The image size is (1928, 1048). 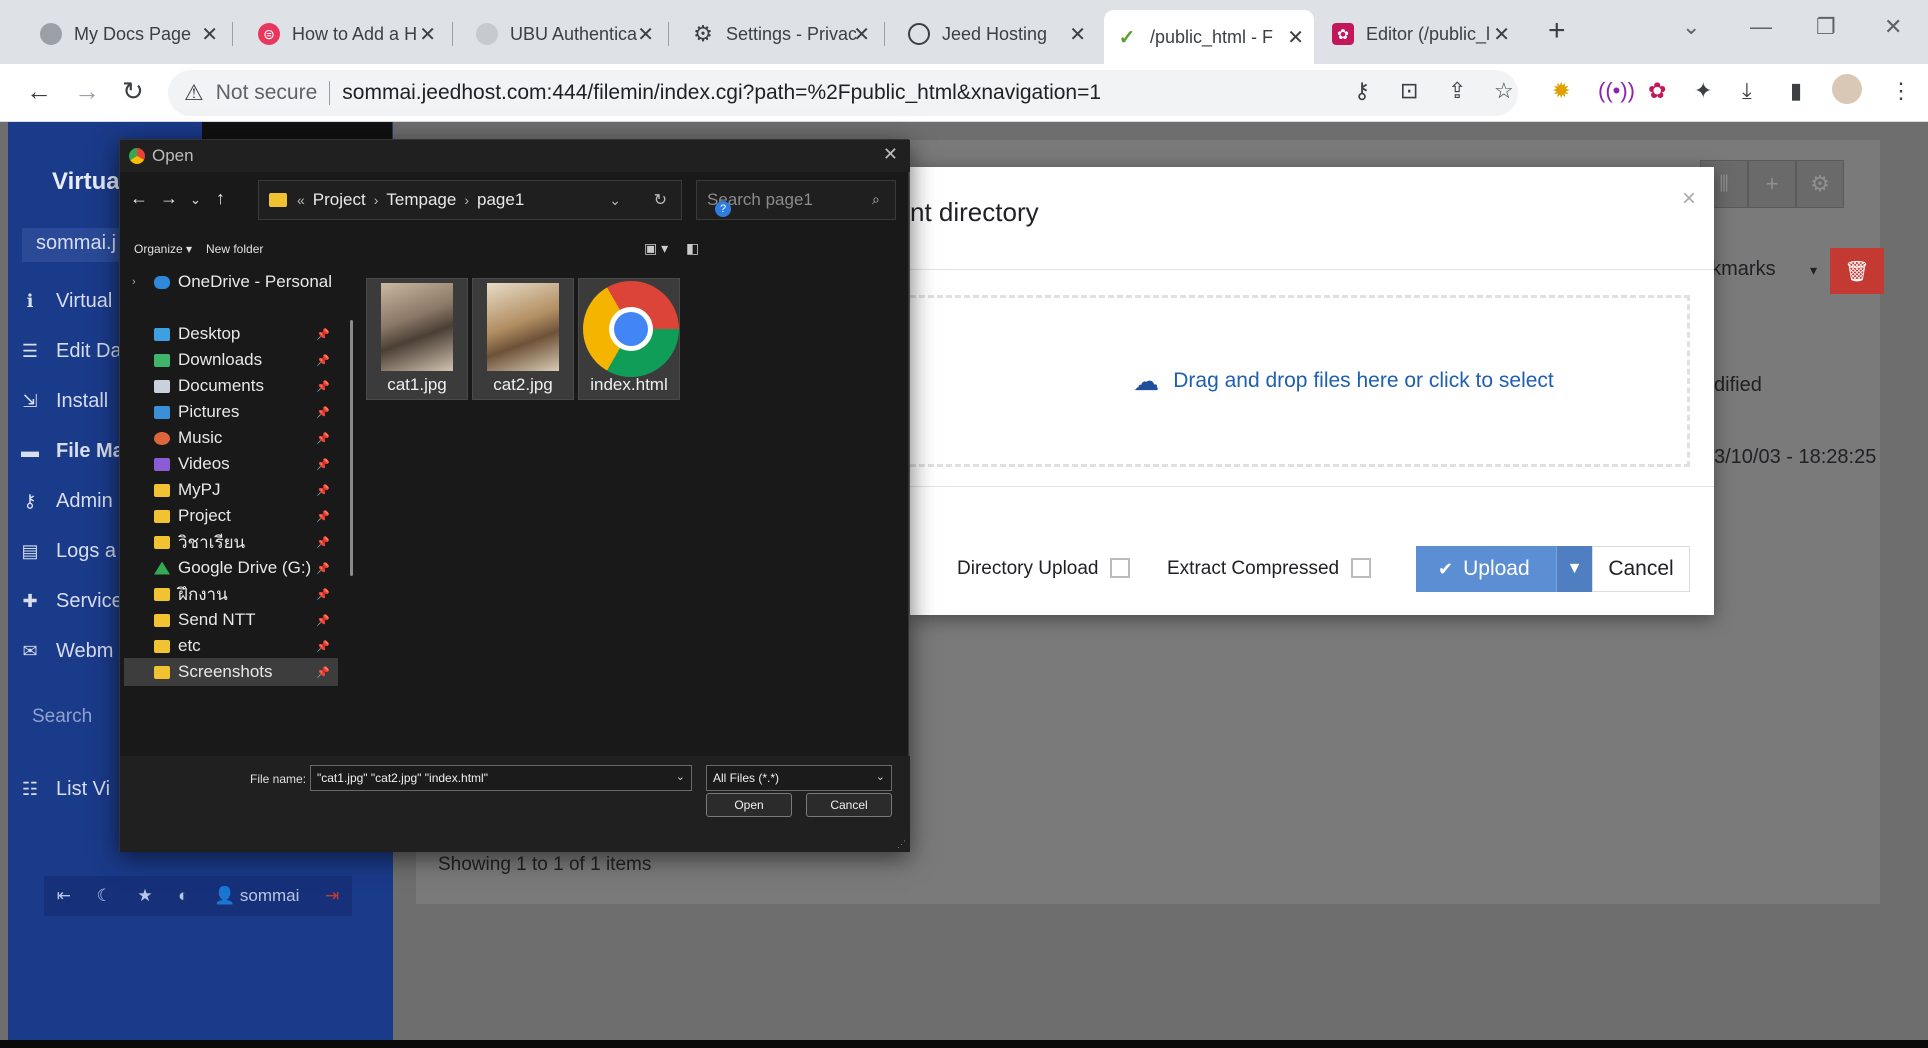 I want to click on sidebar-item-webmail: ✉ Webm, so click(x=65, y=651).